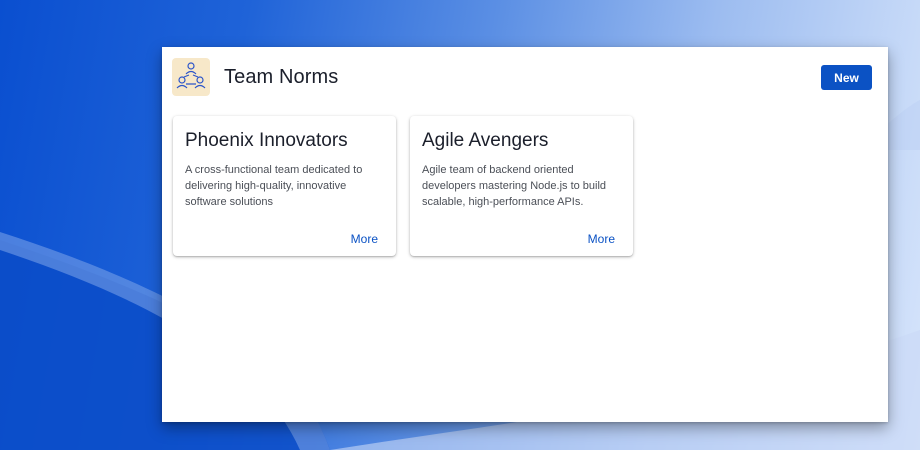  Describe the element at coordinates (191, 77) in the screenshot. I see `team-network-icon` at that location.